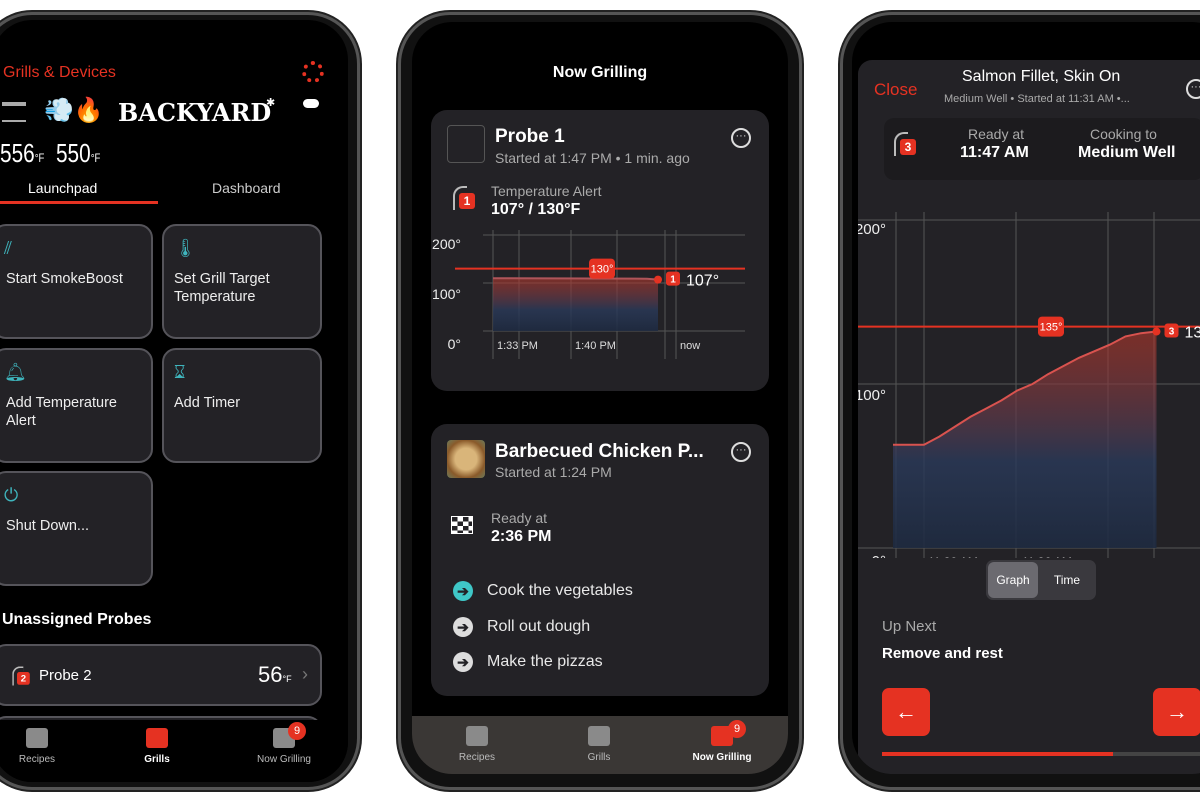 This screenshot has width=1200, height=800. I want to click on cook-progress-fill, so click(997, 754).